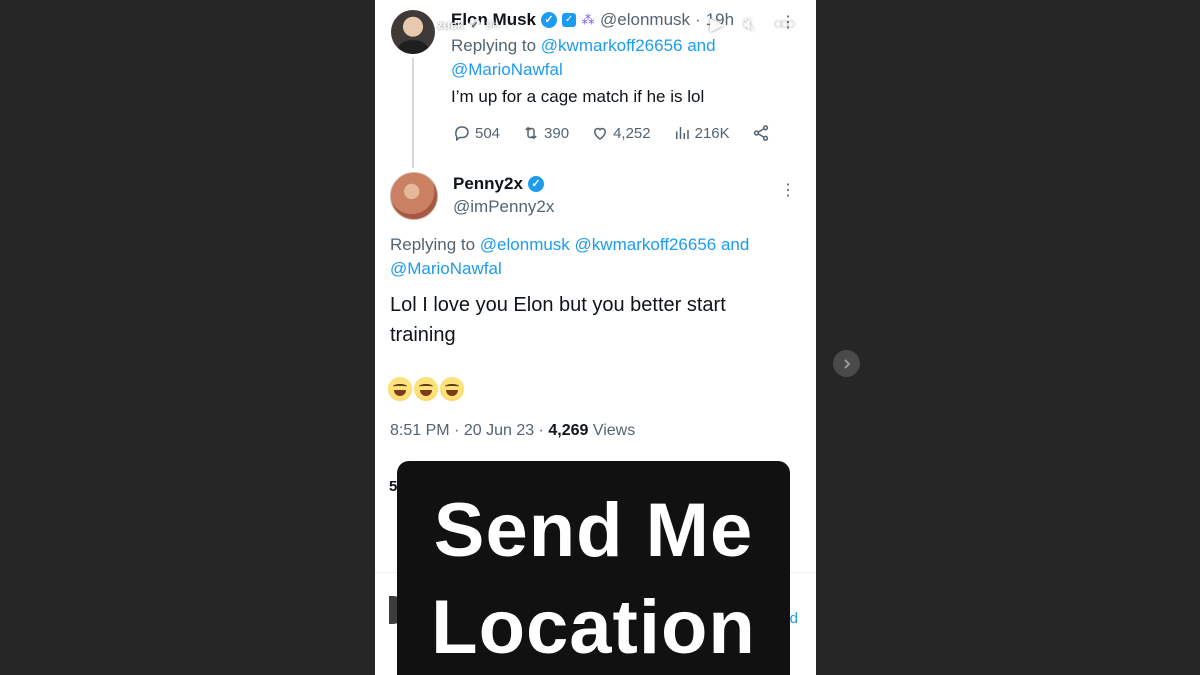 The height and width of the screenshot is (675, 1200). What do you see at coordinates (450, 25) in the screenshot?
I see `story-username: zuck` at bounding box center [450, 25].